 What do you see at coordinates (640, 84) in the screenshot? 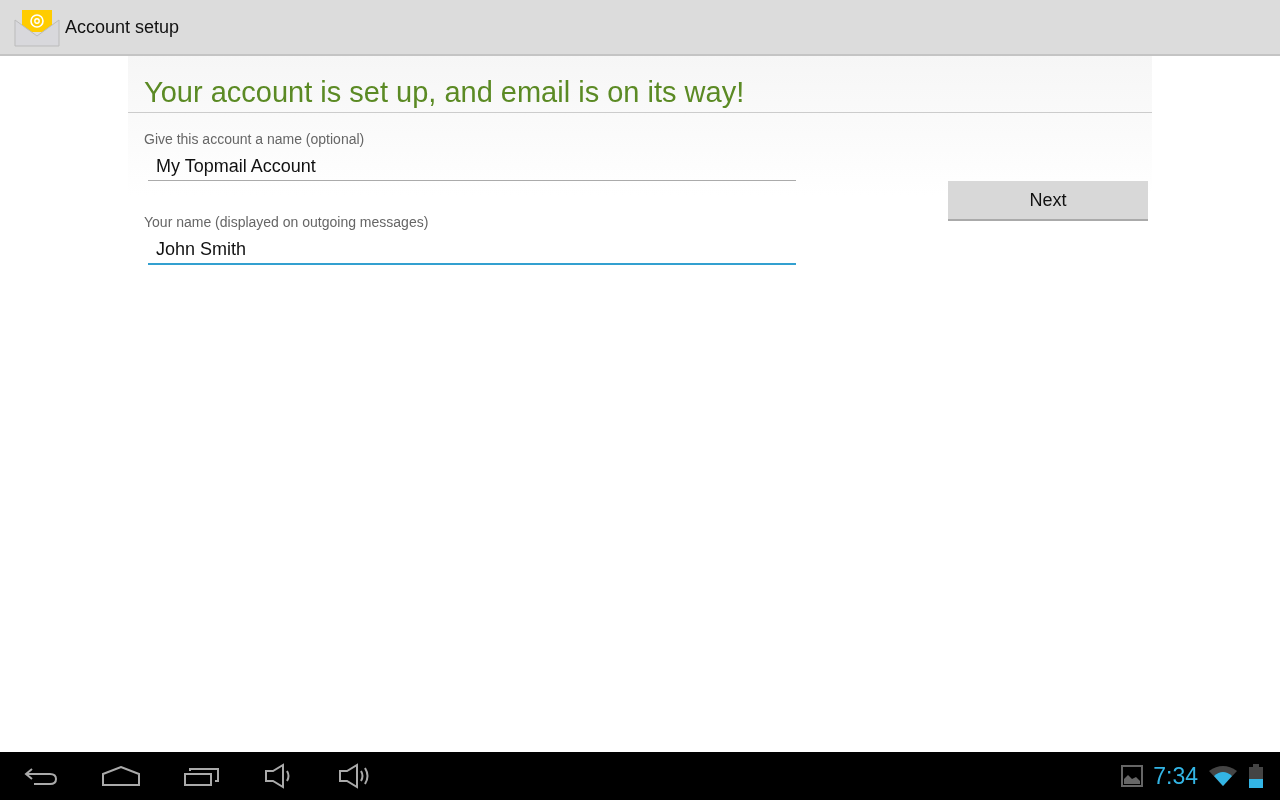
I see `heading: Your account is set up, and email is on its way!` at bounding box center [640, 84].